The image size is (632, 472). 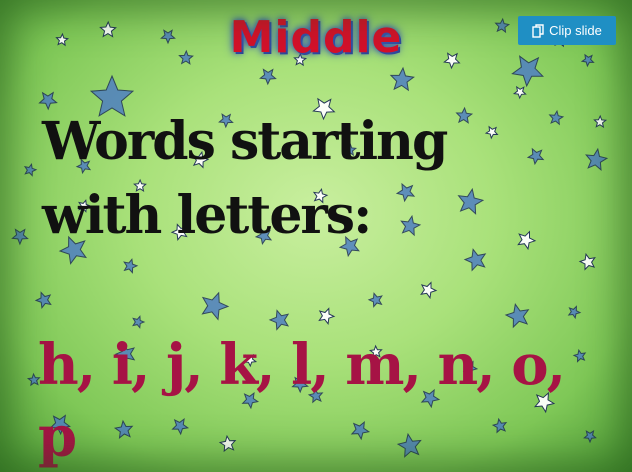 I want to click on clip-icon, so click(x=538, y=30).